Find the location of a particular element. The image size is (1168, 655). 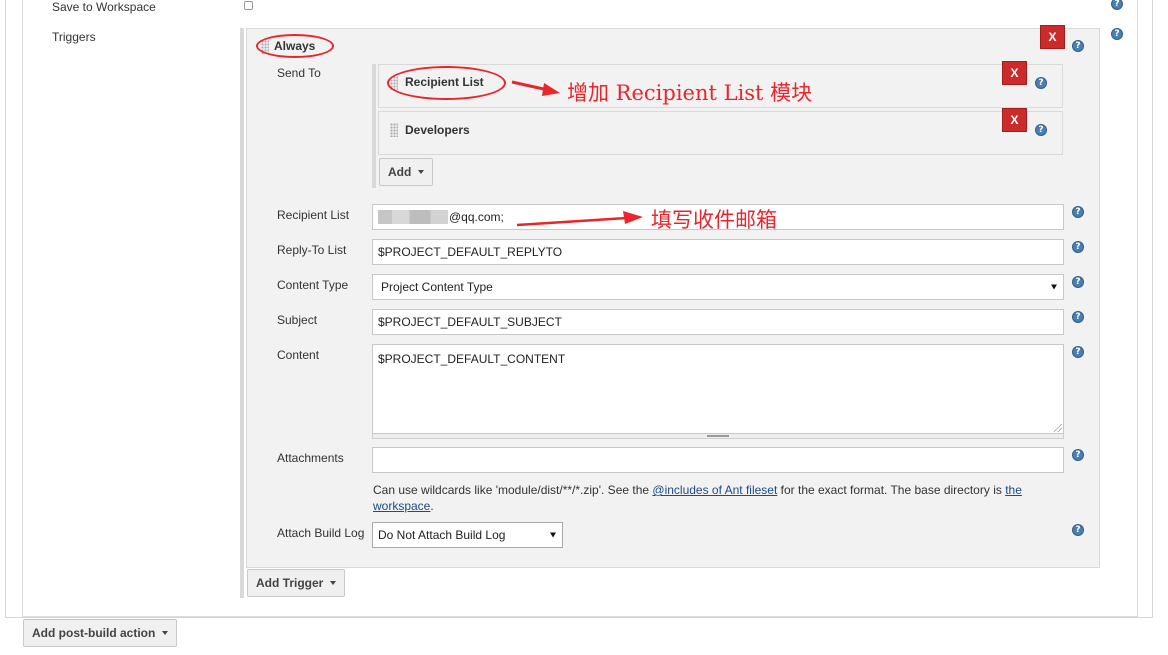

triggers-label: Triggers is located at coordinates (74, 37).